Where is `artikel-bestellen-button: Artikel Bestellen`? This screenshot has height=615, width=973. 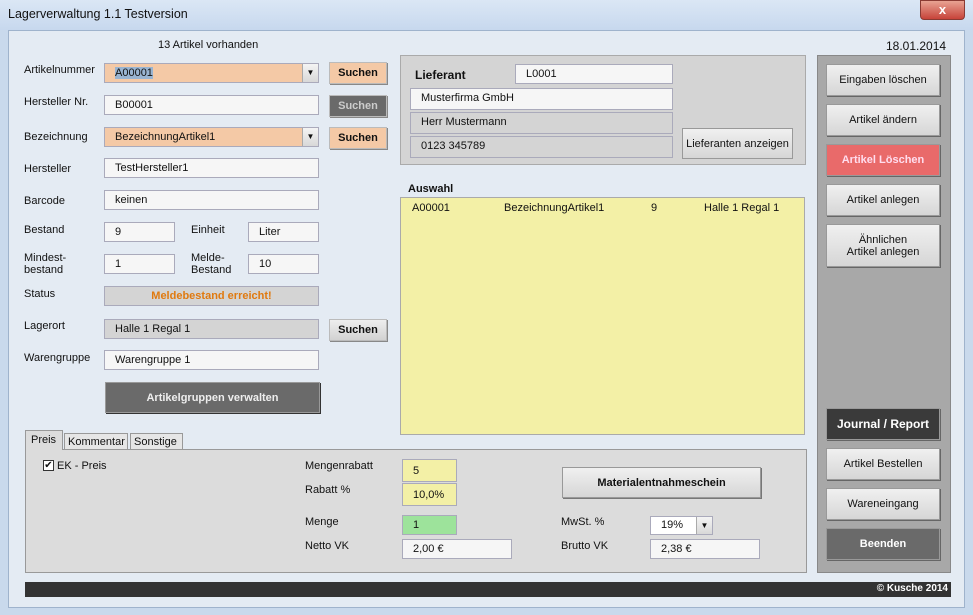
artikel-bestellen-button: Artikel Bestellen is located at coordinates (883, 464).